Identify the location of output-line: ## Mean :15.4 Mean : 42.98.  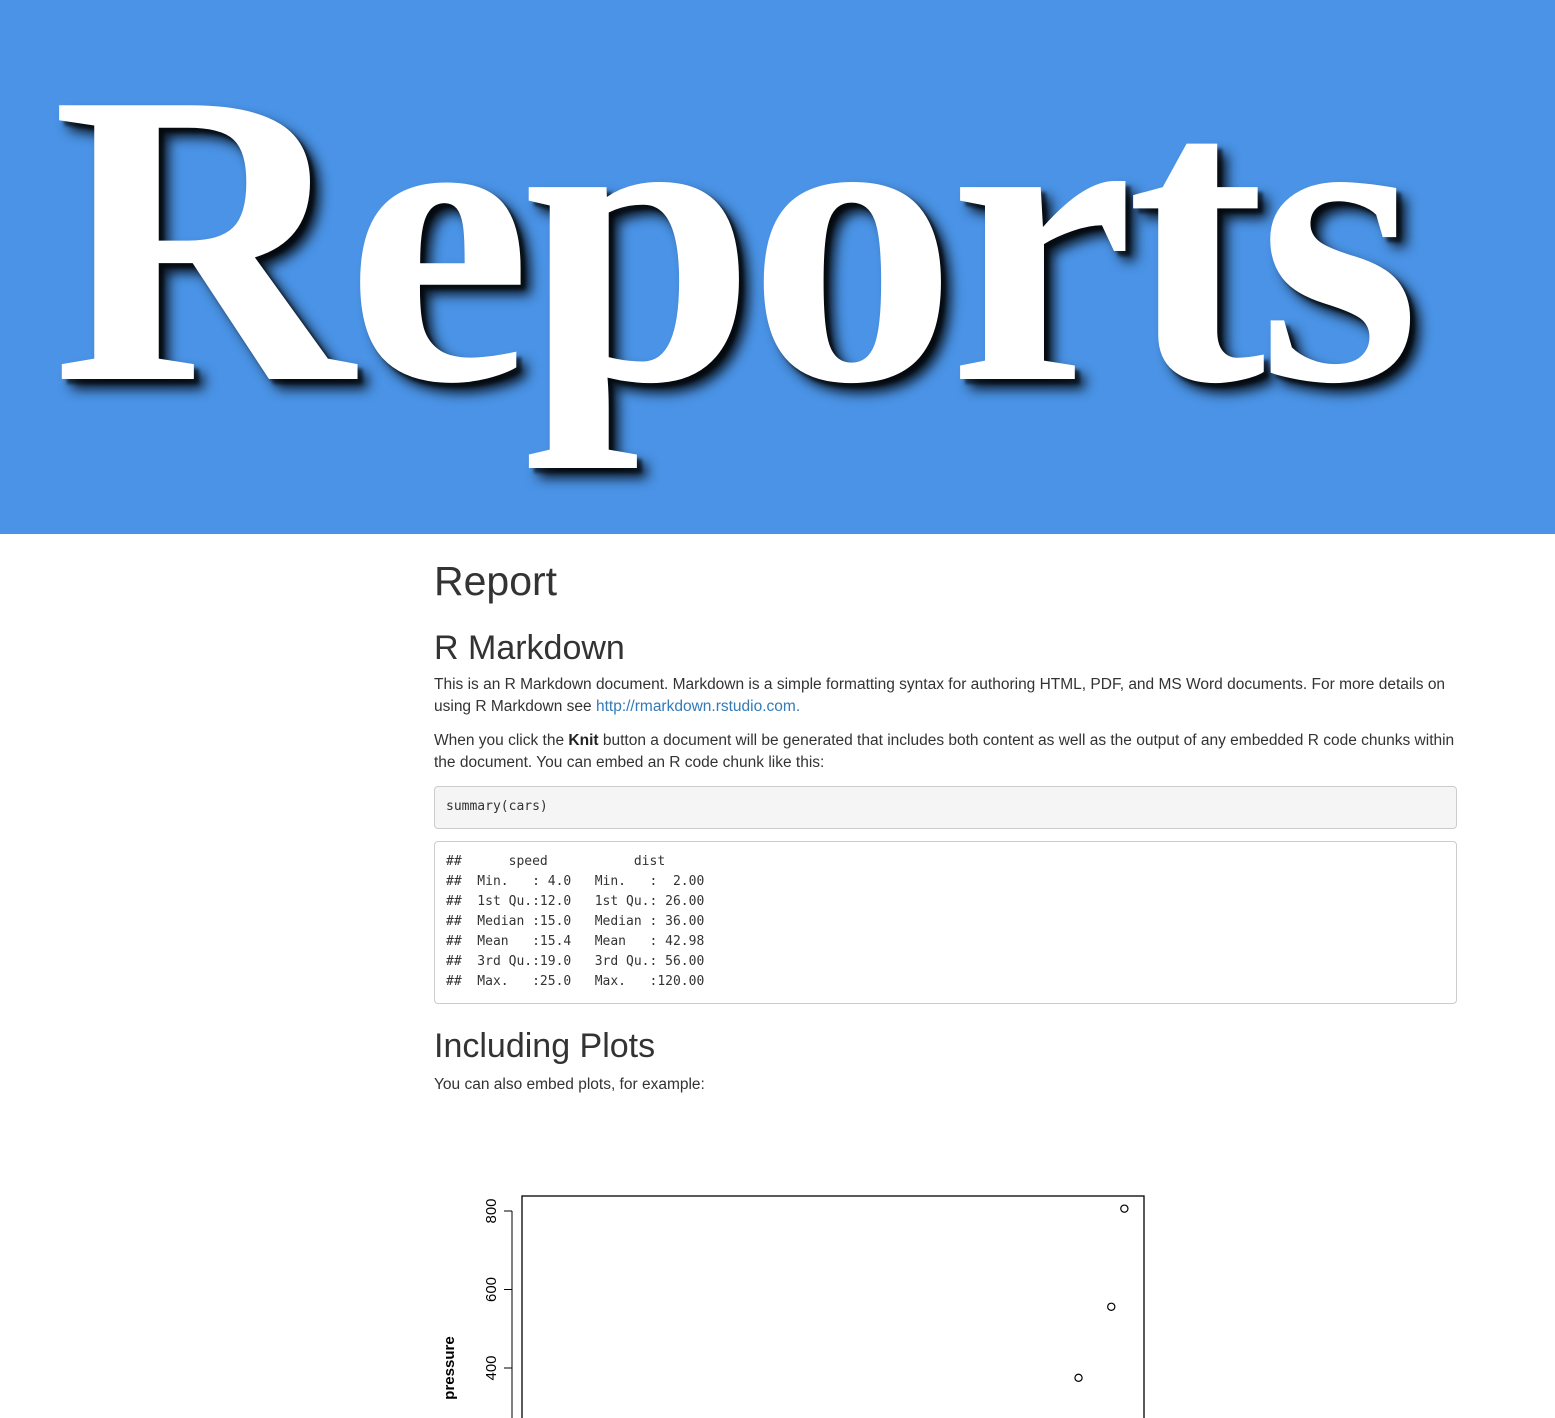
(583, 941).